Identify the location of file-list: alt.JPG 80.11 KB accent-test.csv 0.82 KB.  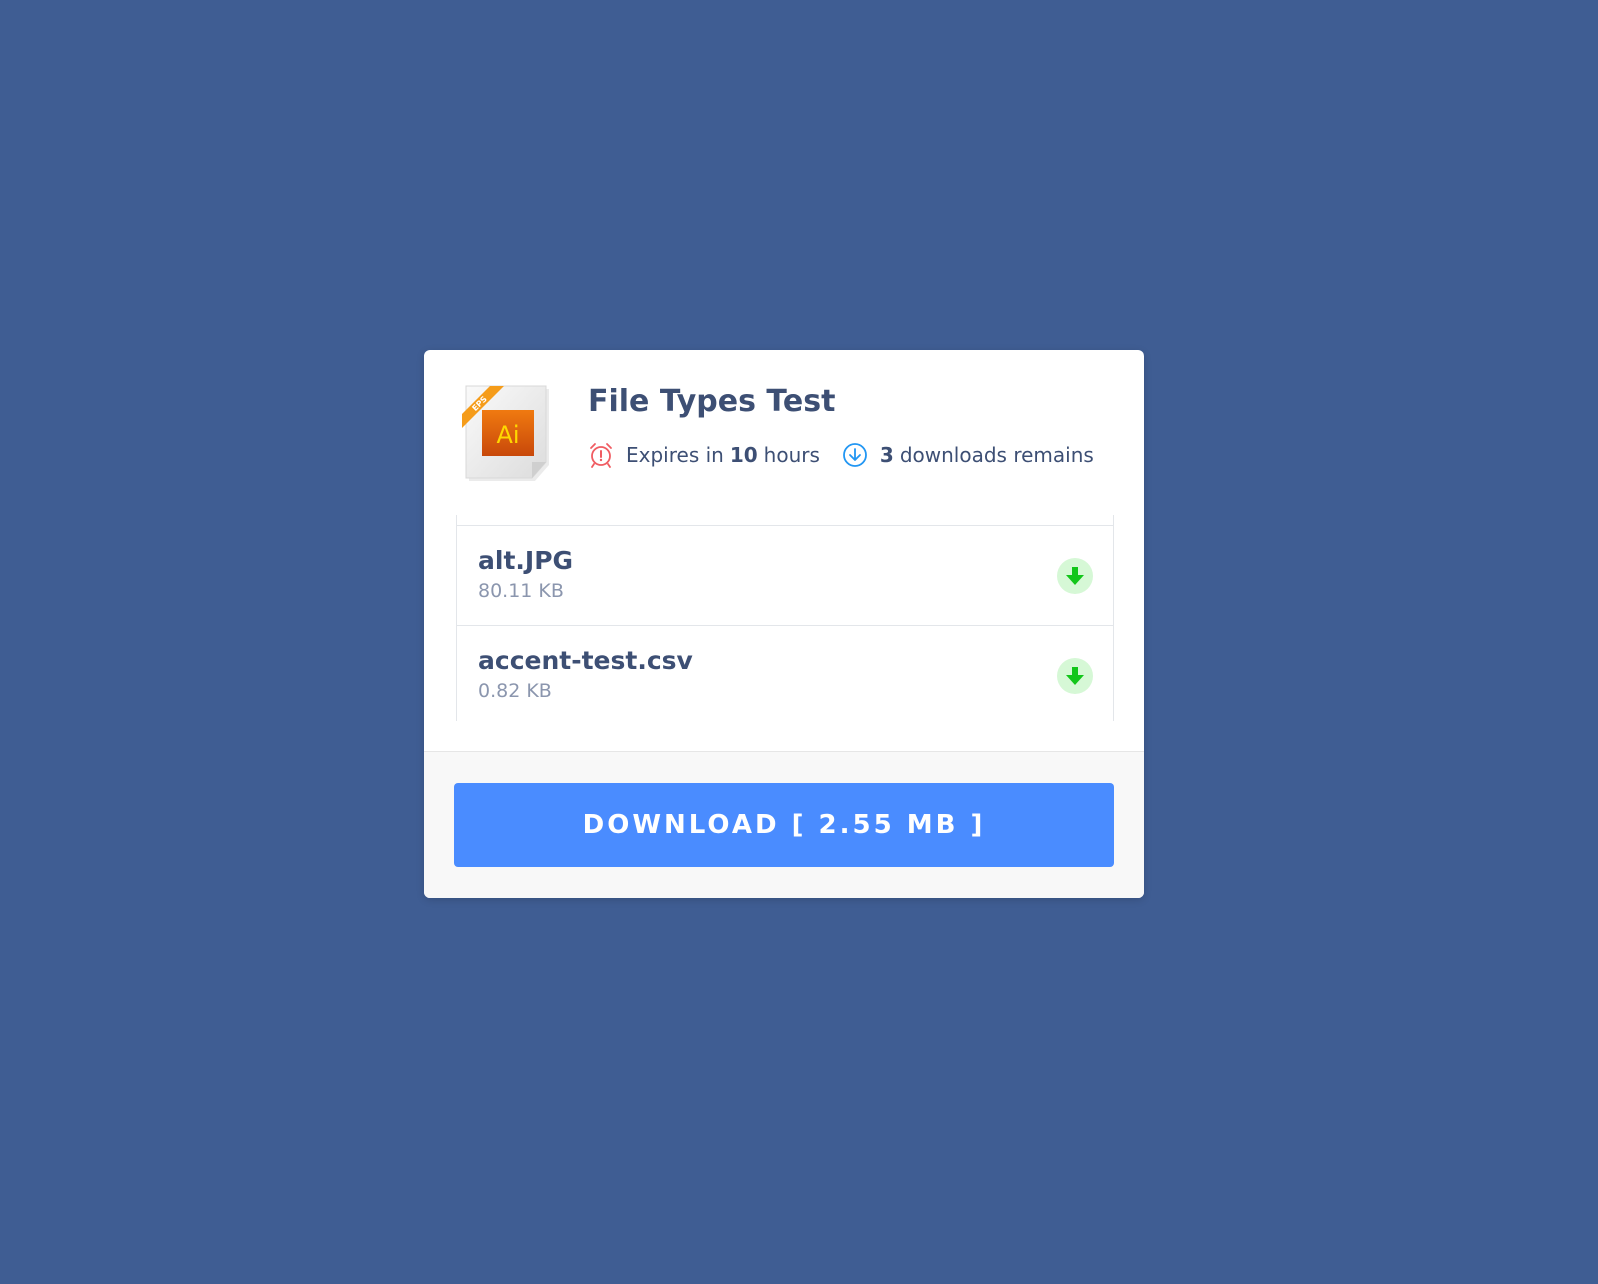
(785, 618).